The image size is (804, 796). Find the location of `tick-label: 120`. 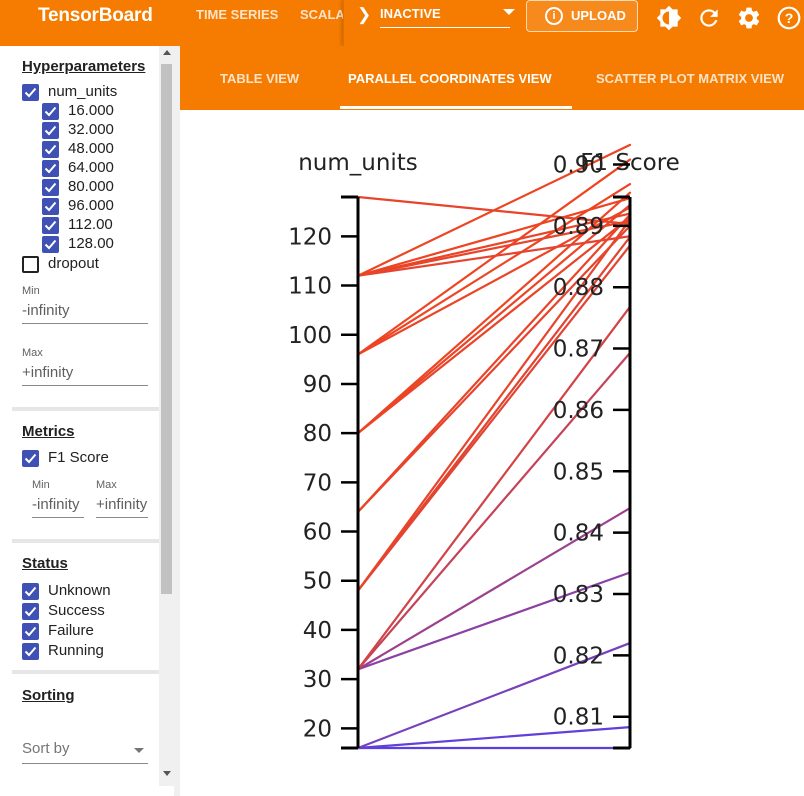

tick-label: 120 is located at coordinates (310, 237).